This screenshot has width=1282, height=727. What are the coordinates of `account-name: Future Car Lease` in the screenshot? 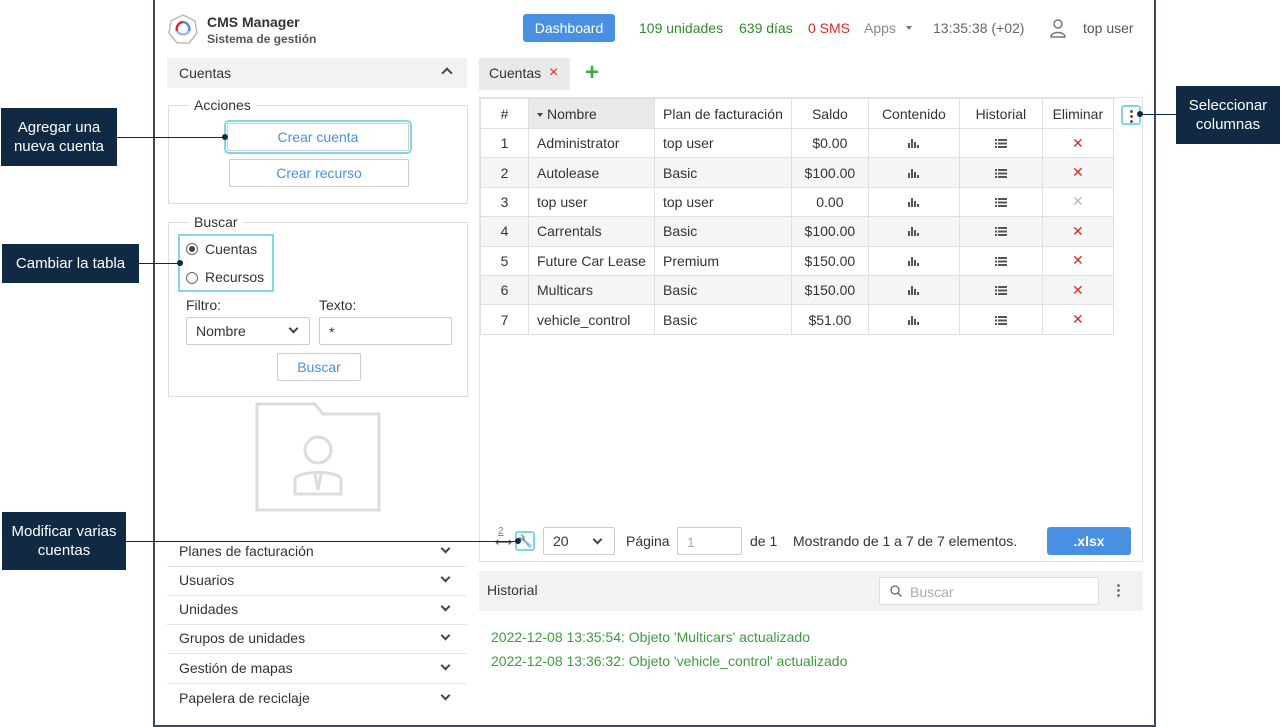 It's located at (591, 260).